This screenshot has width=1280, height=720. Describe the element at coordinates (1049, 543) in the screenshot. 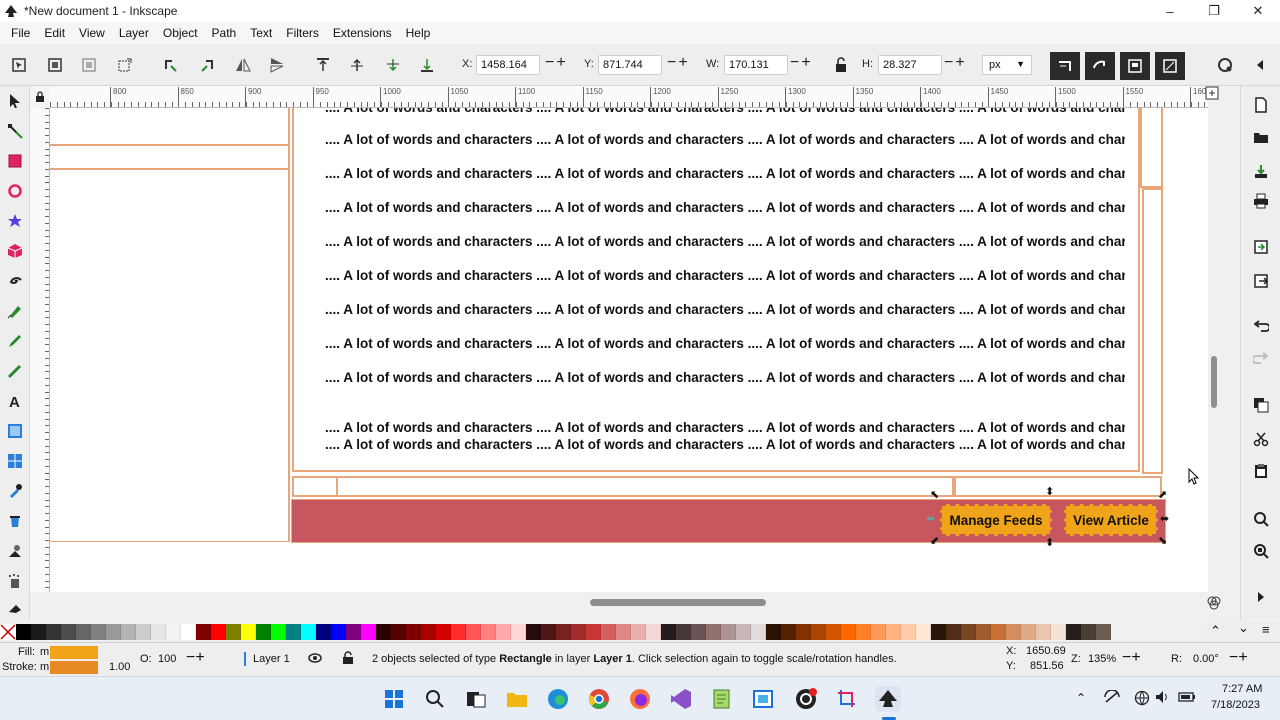

I see `resize-handle-bottom-icon: ⬍` at that location.